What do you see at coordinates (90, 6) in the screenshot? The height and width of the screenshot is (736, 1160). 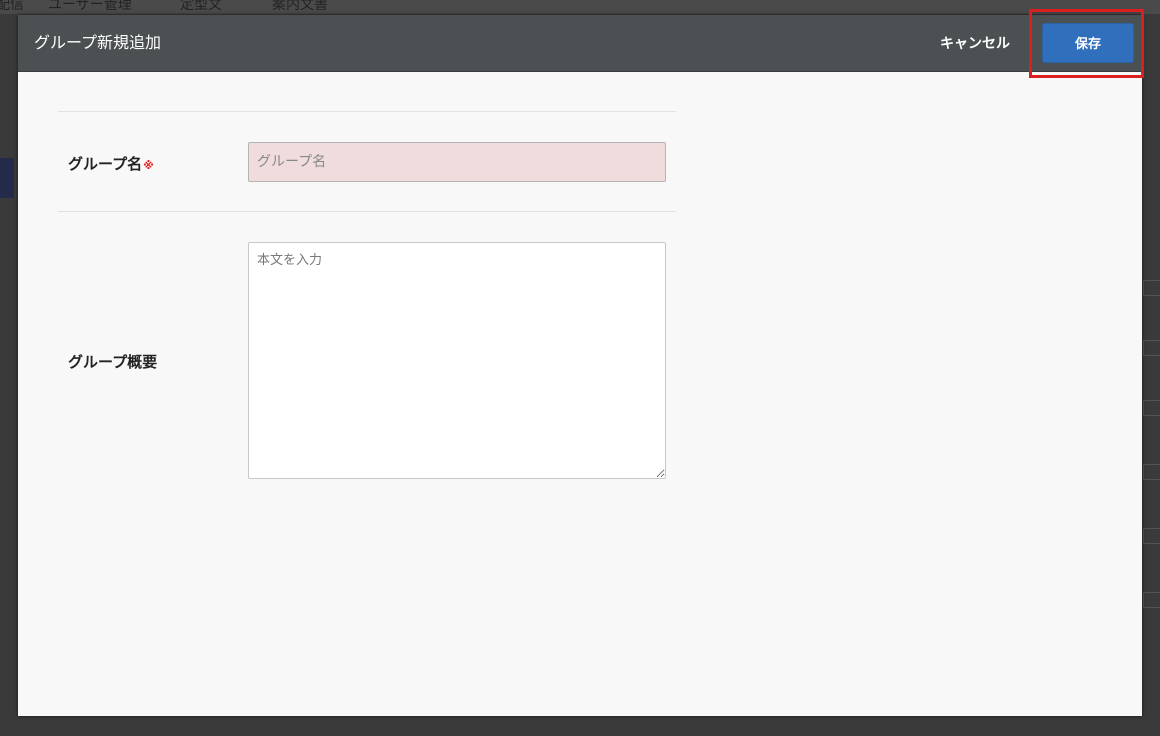 I see `background-nav-item: ユーザー管理` at bounding box center [90, 6].